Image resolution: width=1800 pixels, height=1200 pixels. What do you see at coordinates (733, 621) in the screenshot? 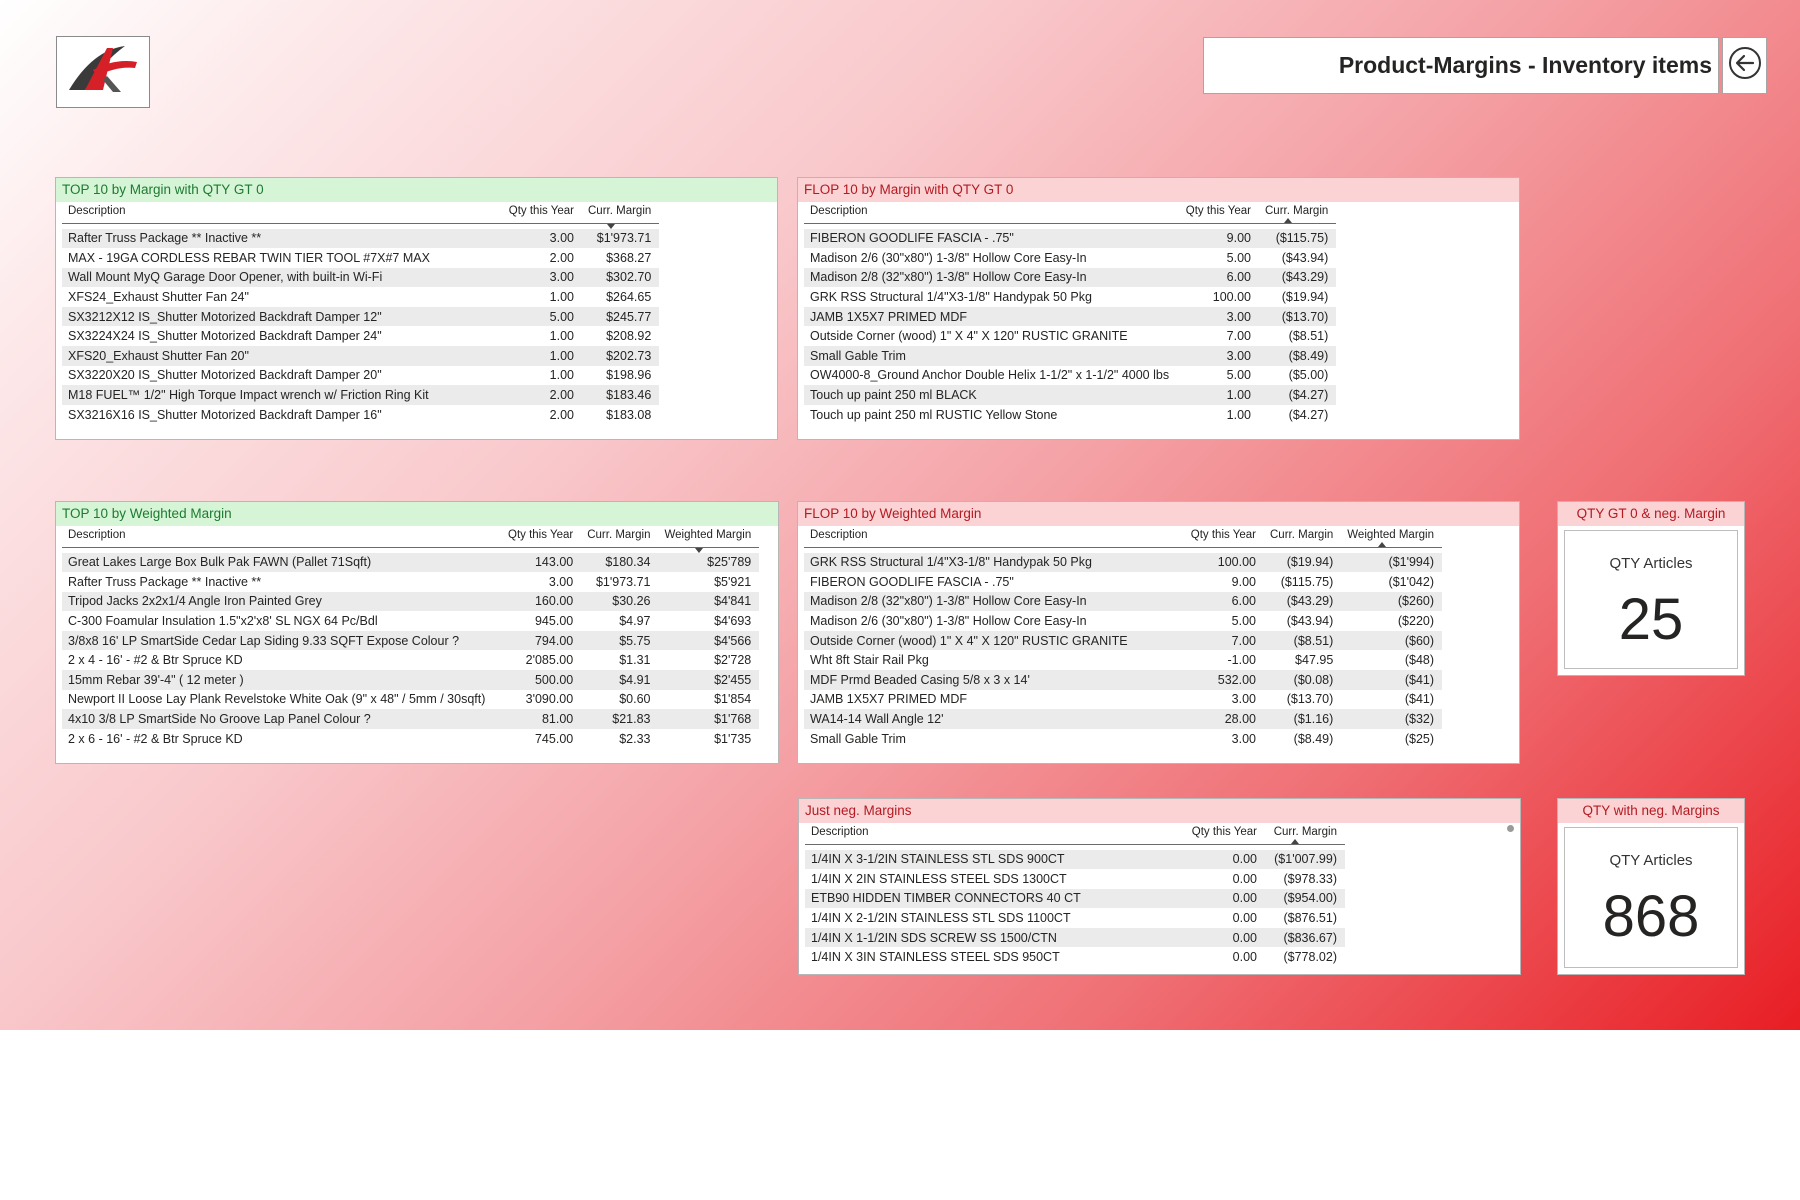
I see `cell-value: $4'693` at bounding box center [733, 621].